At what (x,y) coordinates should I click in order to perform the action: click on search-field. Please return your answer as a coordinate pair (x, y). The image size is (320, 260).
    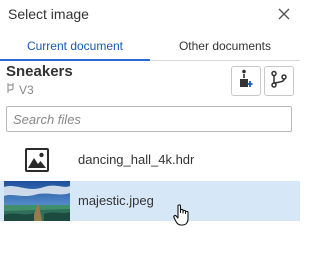
    Looking at the image, I should click on (149, 119).